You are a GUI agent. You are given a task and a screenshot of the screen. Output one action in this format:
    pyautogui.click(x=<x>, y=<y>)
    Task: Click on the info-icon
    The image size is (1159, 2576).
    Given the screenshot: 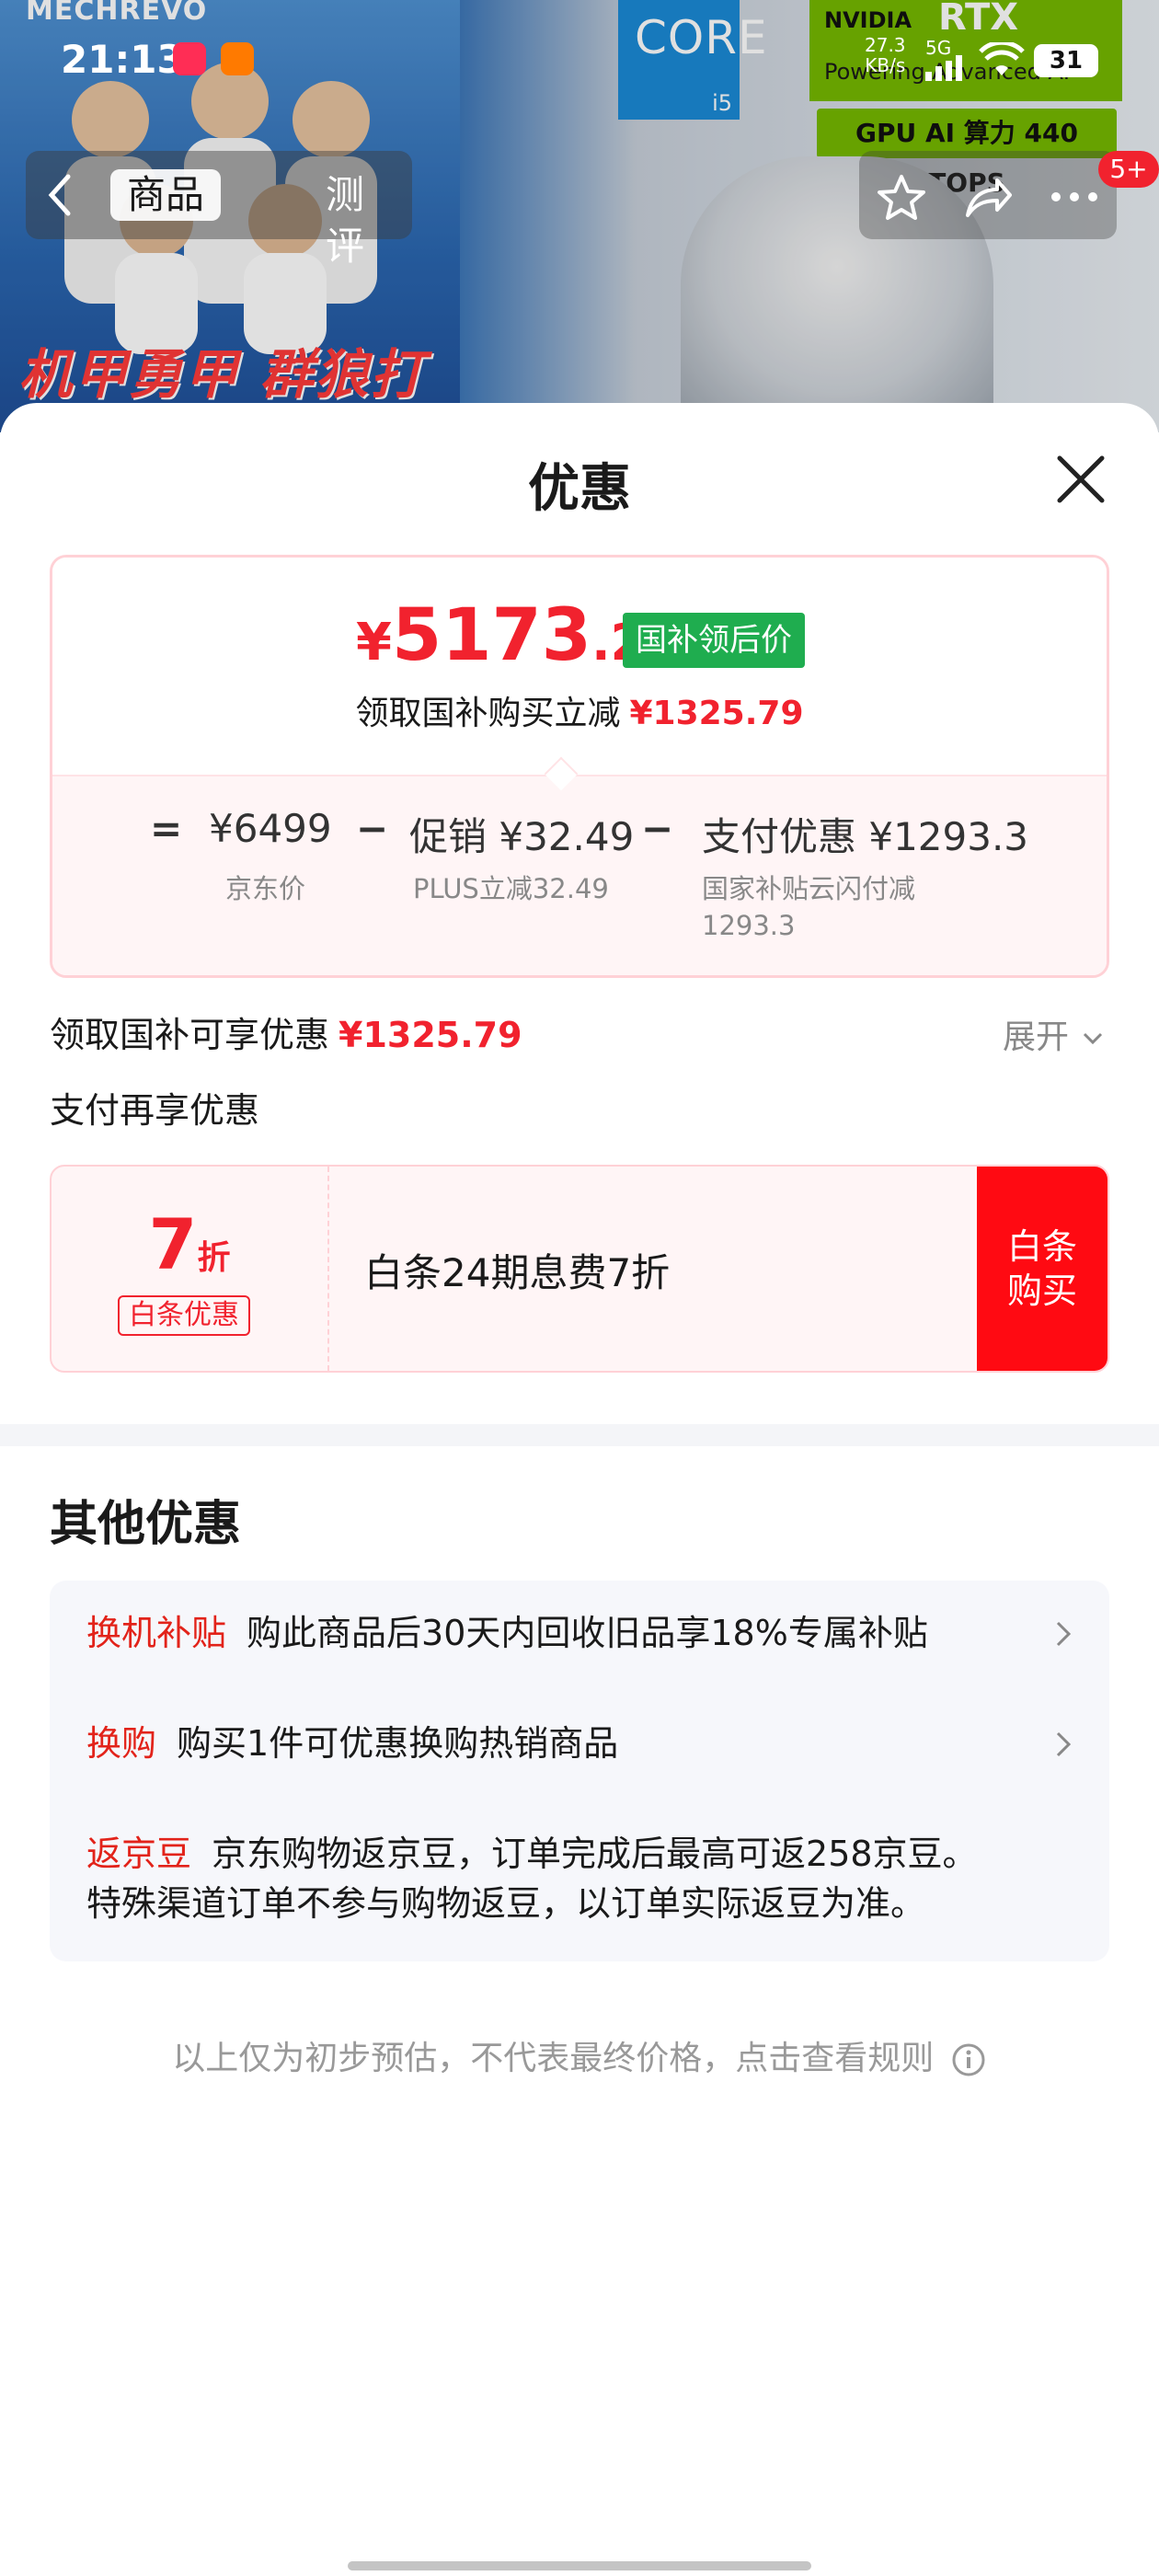 What is the action you would take?
    pyautogui.click(x=968, y=2059)
    